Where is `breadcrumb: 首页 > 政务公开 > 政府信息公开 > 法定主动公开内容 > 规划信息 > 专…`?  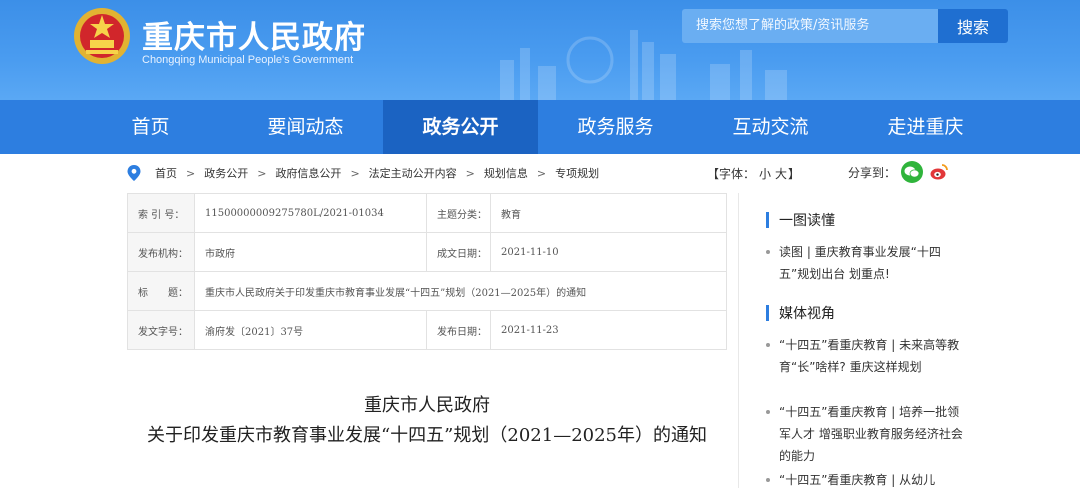 breadcrumb: 首页 > 政务公开 > 政府信息公开 > 法定主动公开内容 > 规划信息 > 专… is located at coordinates (363, 173).